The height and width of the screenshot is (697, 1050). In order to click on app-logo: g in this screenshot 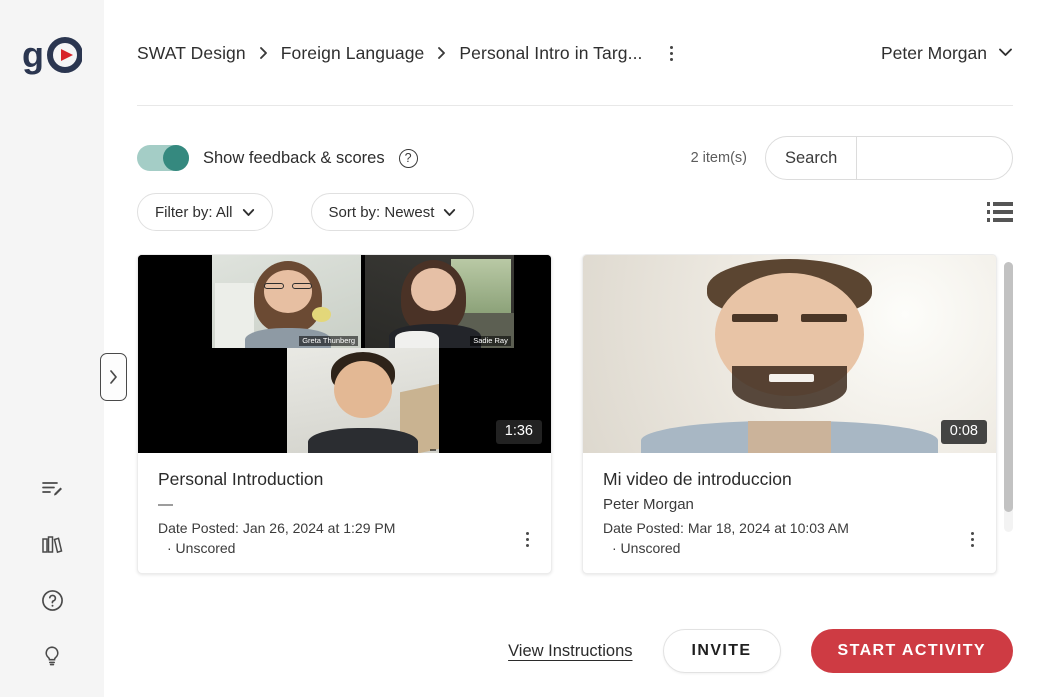, I will do `click(52, 56)`.